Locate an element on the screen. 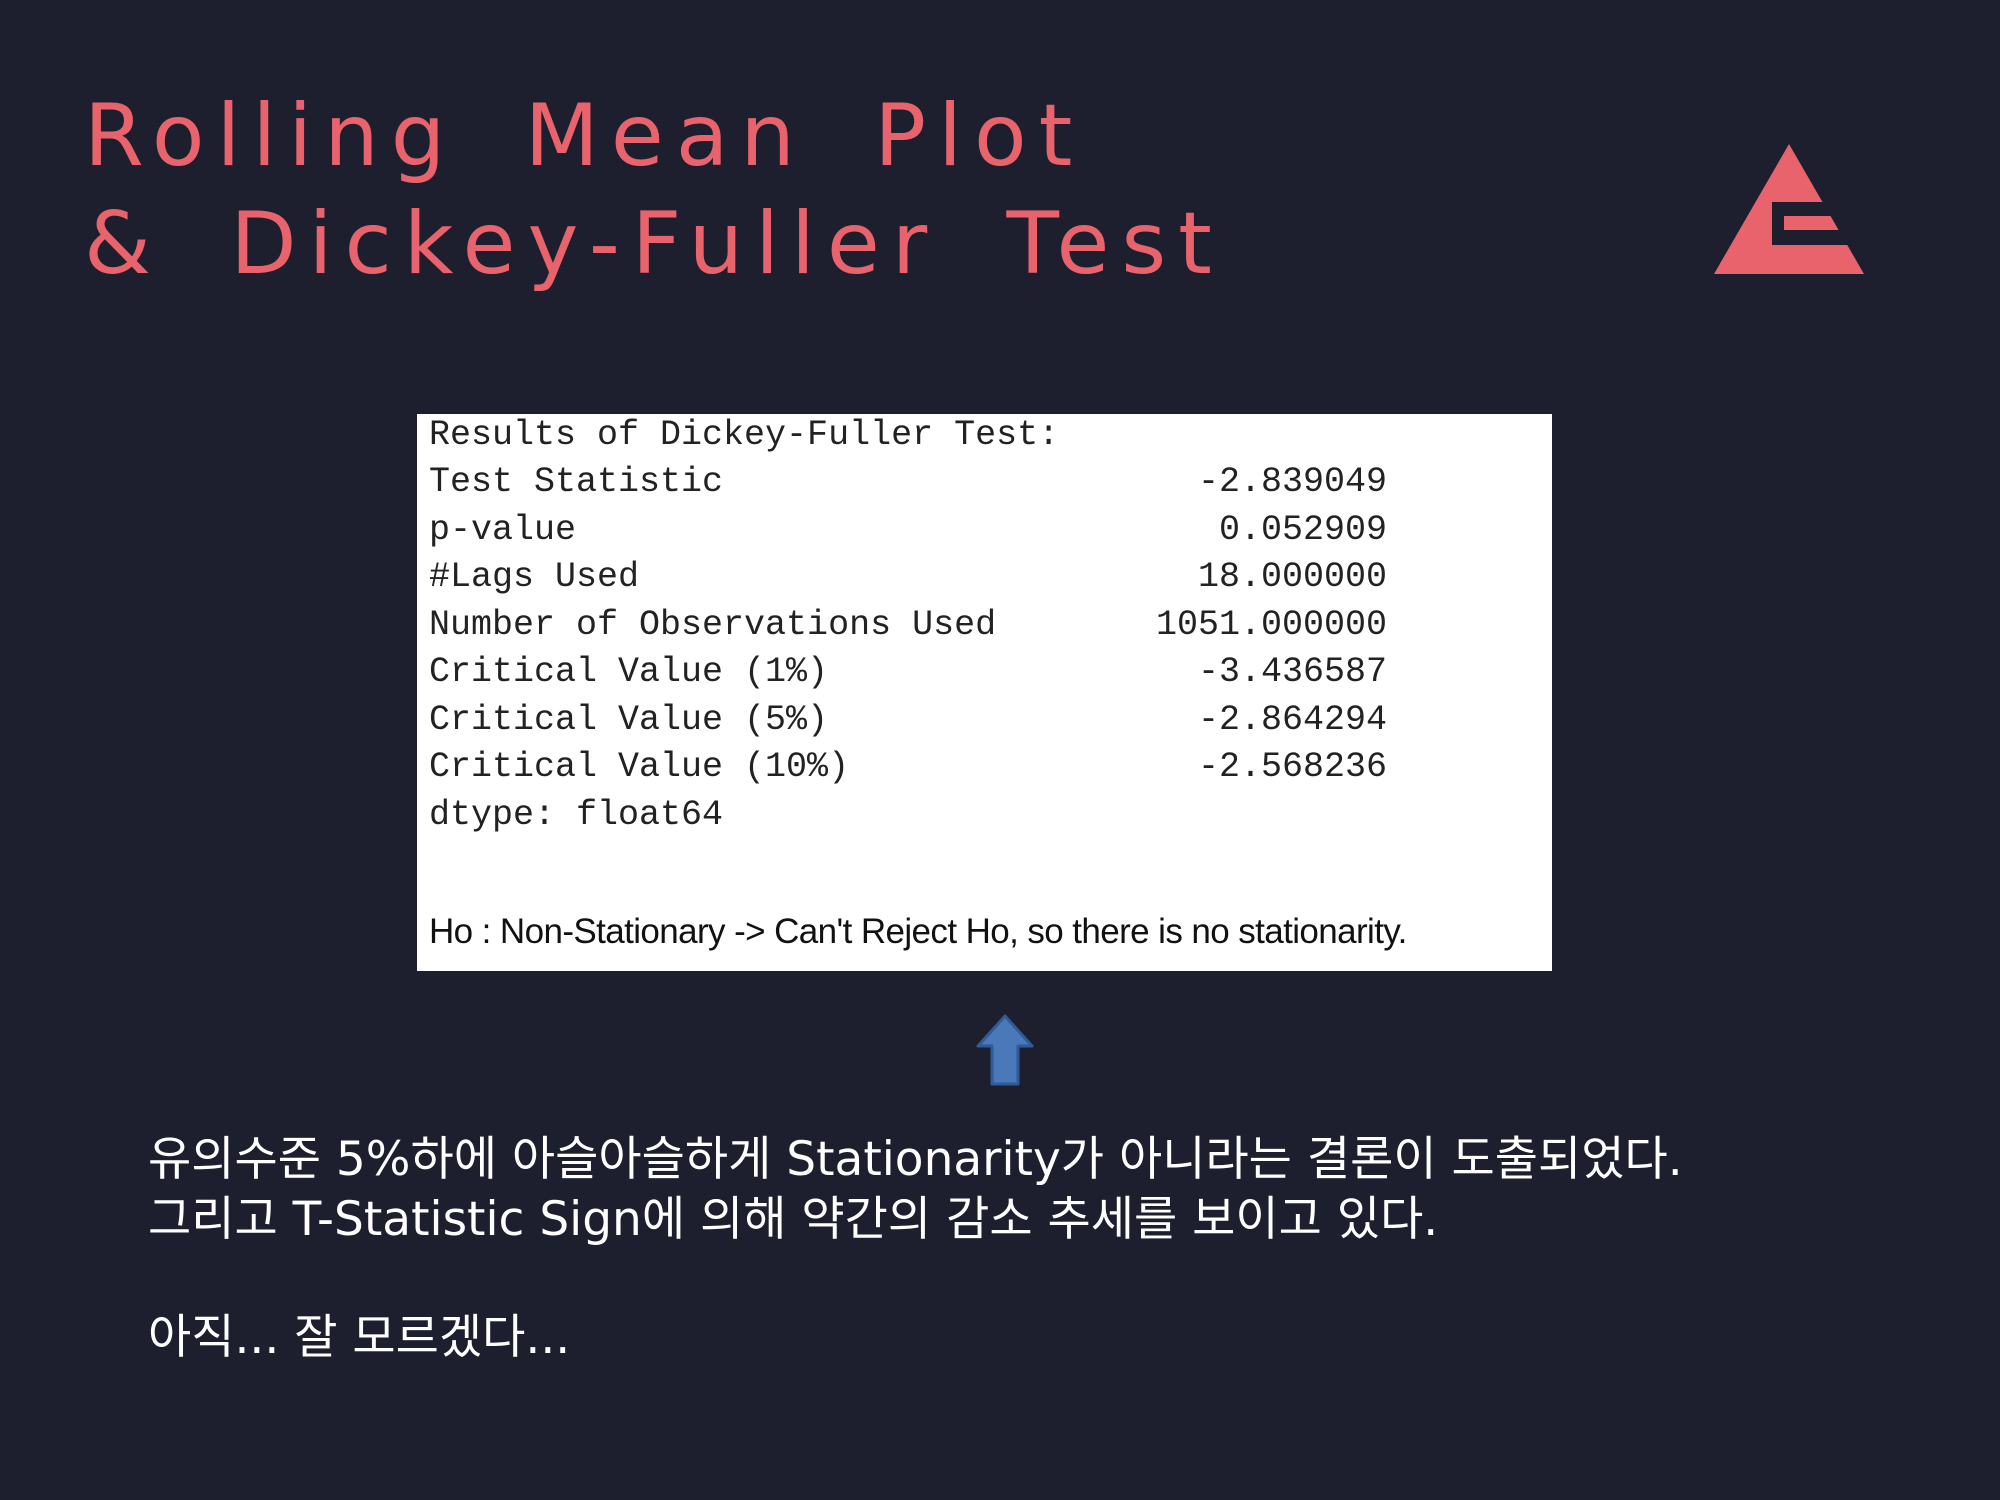 The width and height of the screenshot is (2000, 1500). row-value: -2.864294 is located at coordinates (1292, 719).